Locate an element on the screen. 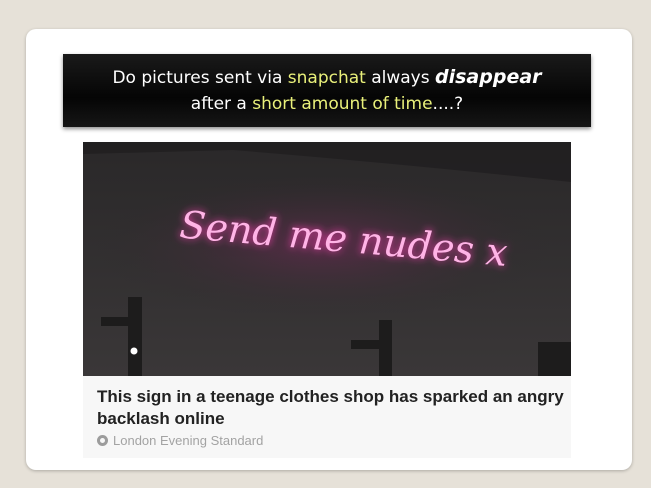 The height and width of the screenshot is (488, 651). wall-bracket-left is located at coordinates (135, 336).